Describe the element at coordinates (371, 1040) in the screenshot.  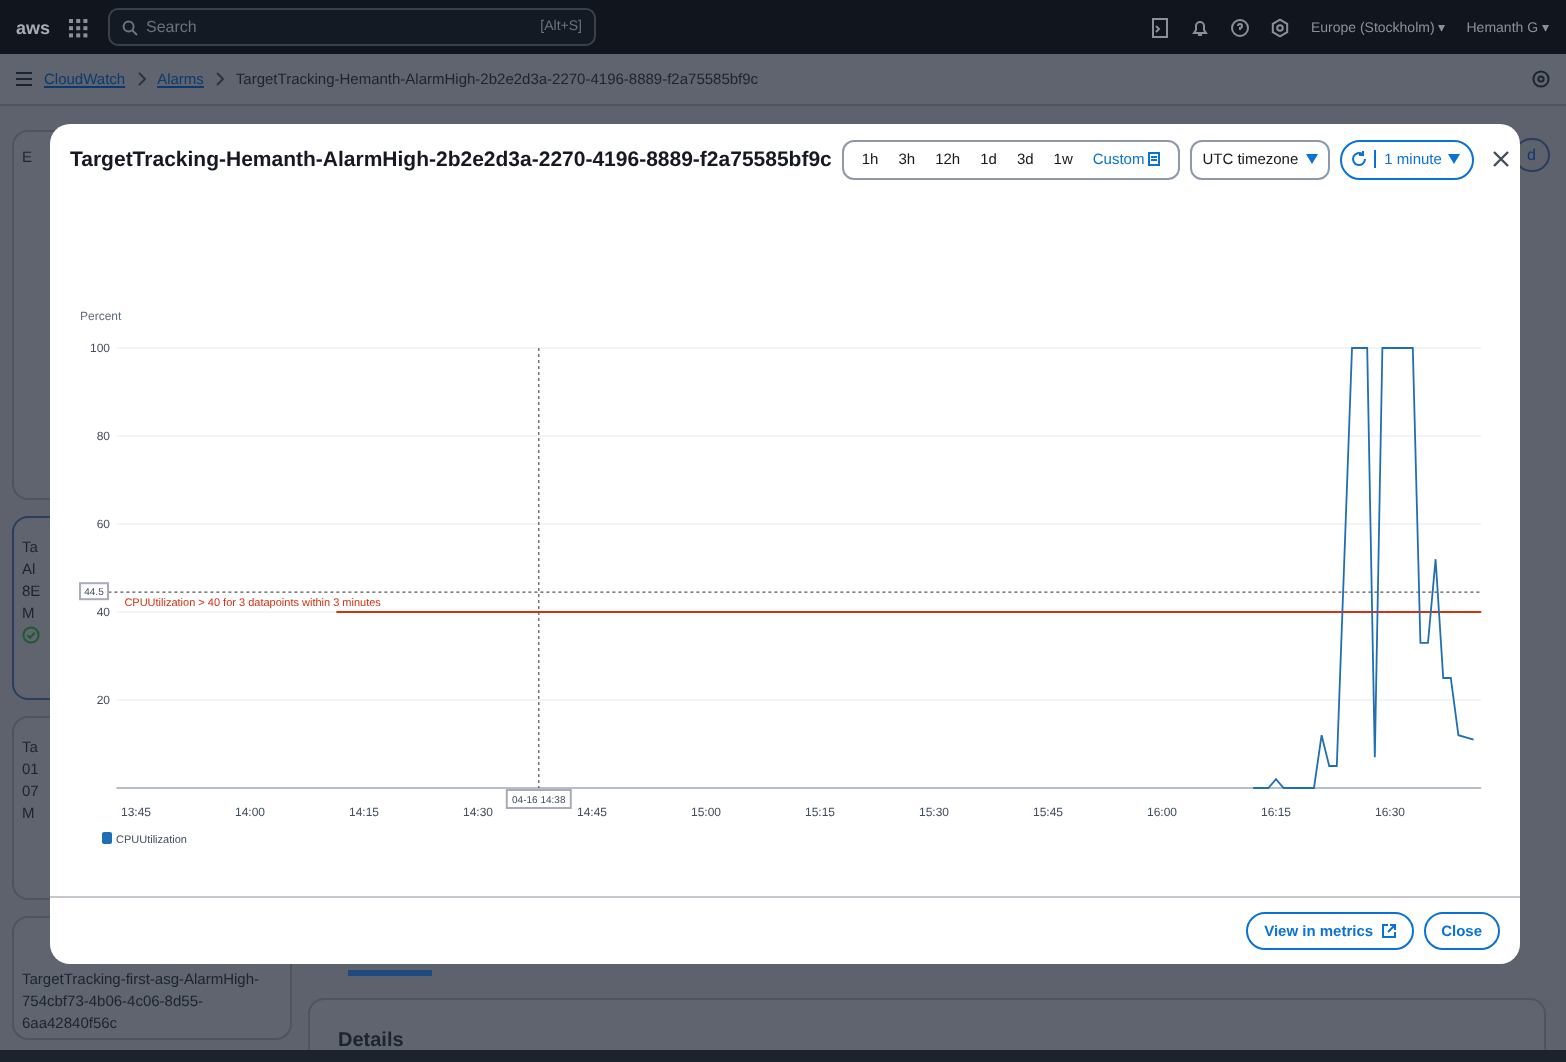
I see `details-heading: Details` at that location.